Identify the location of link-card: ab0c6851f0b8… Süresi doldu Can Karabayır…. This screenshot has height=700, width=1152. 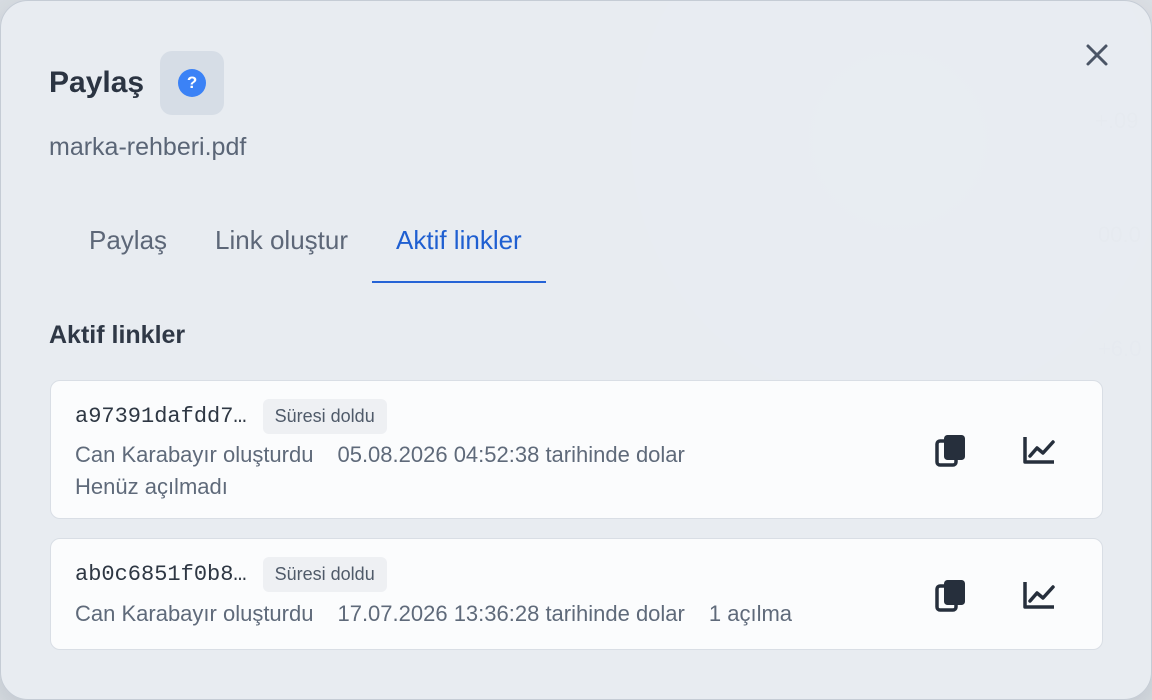
(576, 594).